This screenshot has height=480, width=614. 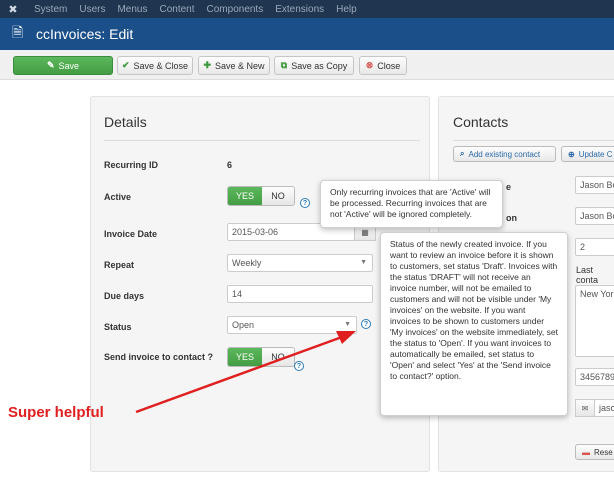 I want to click on last-contact-label: Last conta, so click(x=587, y=275).